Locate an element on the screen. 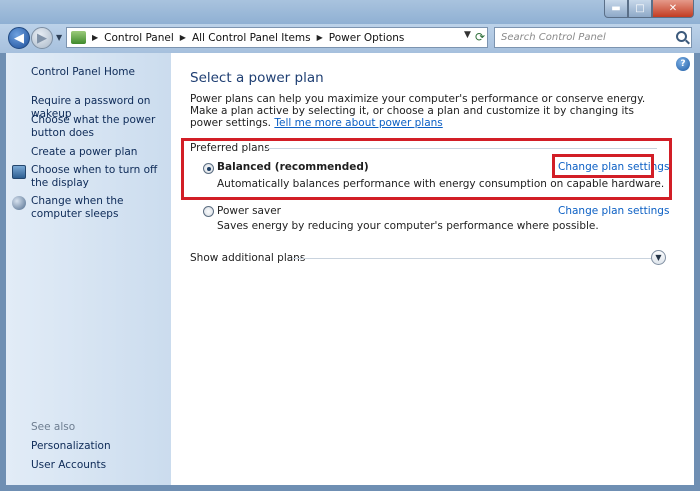 The height and width of the screenshot is (491, 700). window-controls: ▬ □ ✕ is located at coordinates (649, 9).